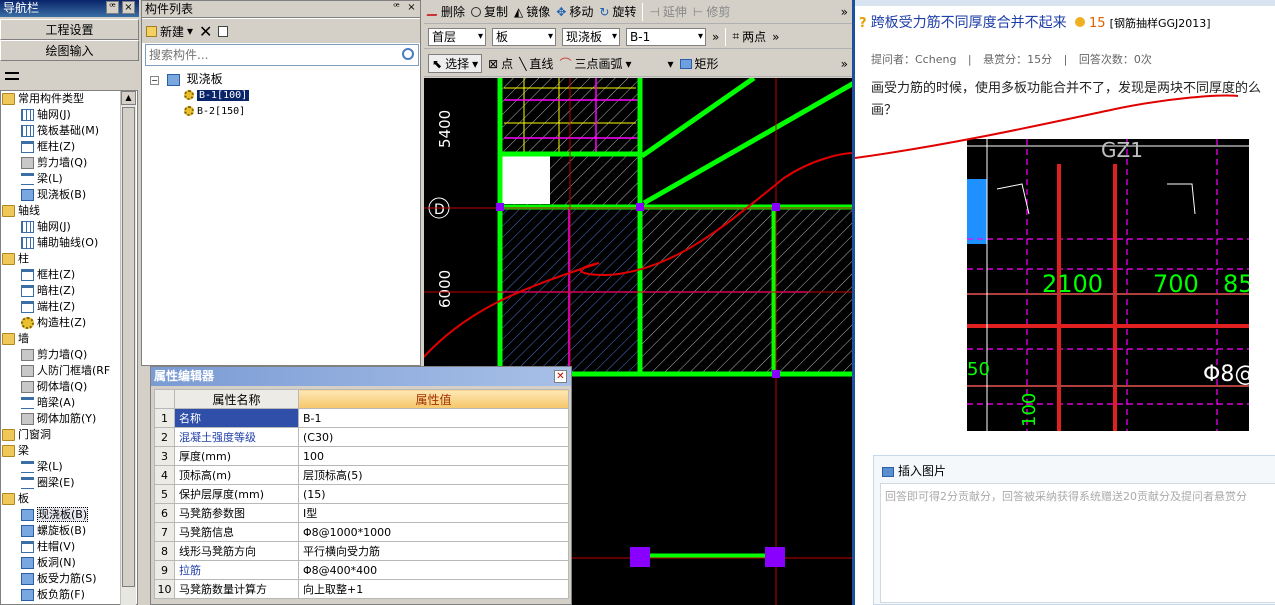 The height and width of the screenshot is (605, 1275). I want to click on property-value: Φ8@400*400, so click(433, 570).